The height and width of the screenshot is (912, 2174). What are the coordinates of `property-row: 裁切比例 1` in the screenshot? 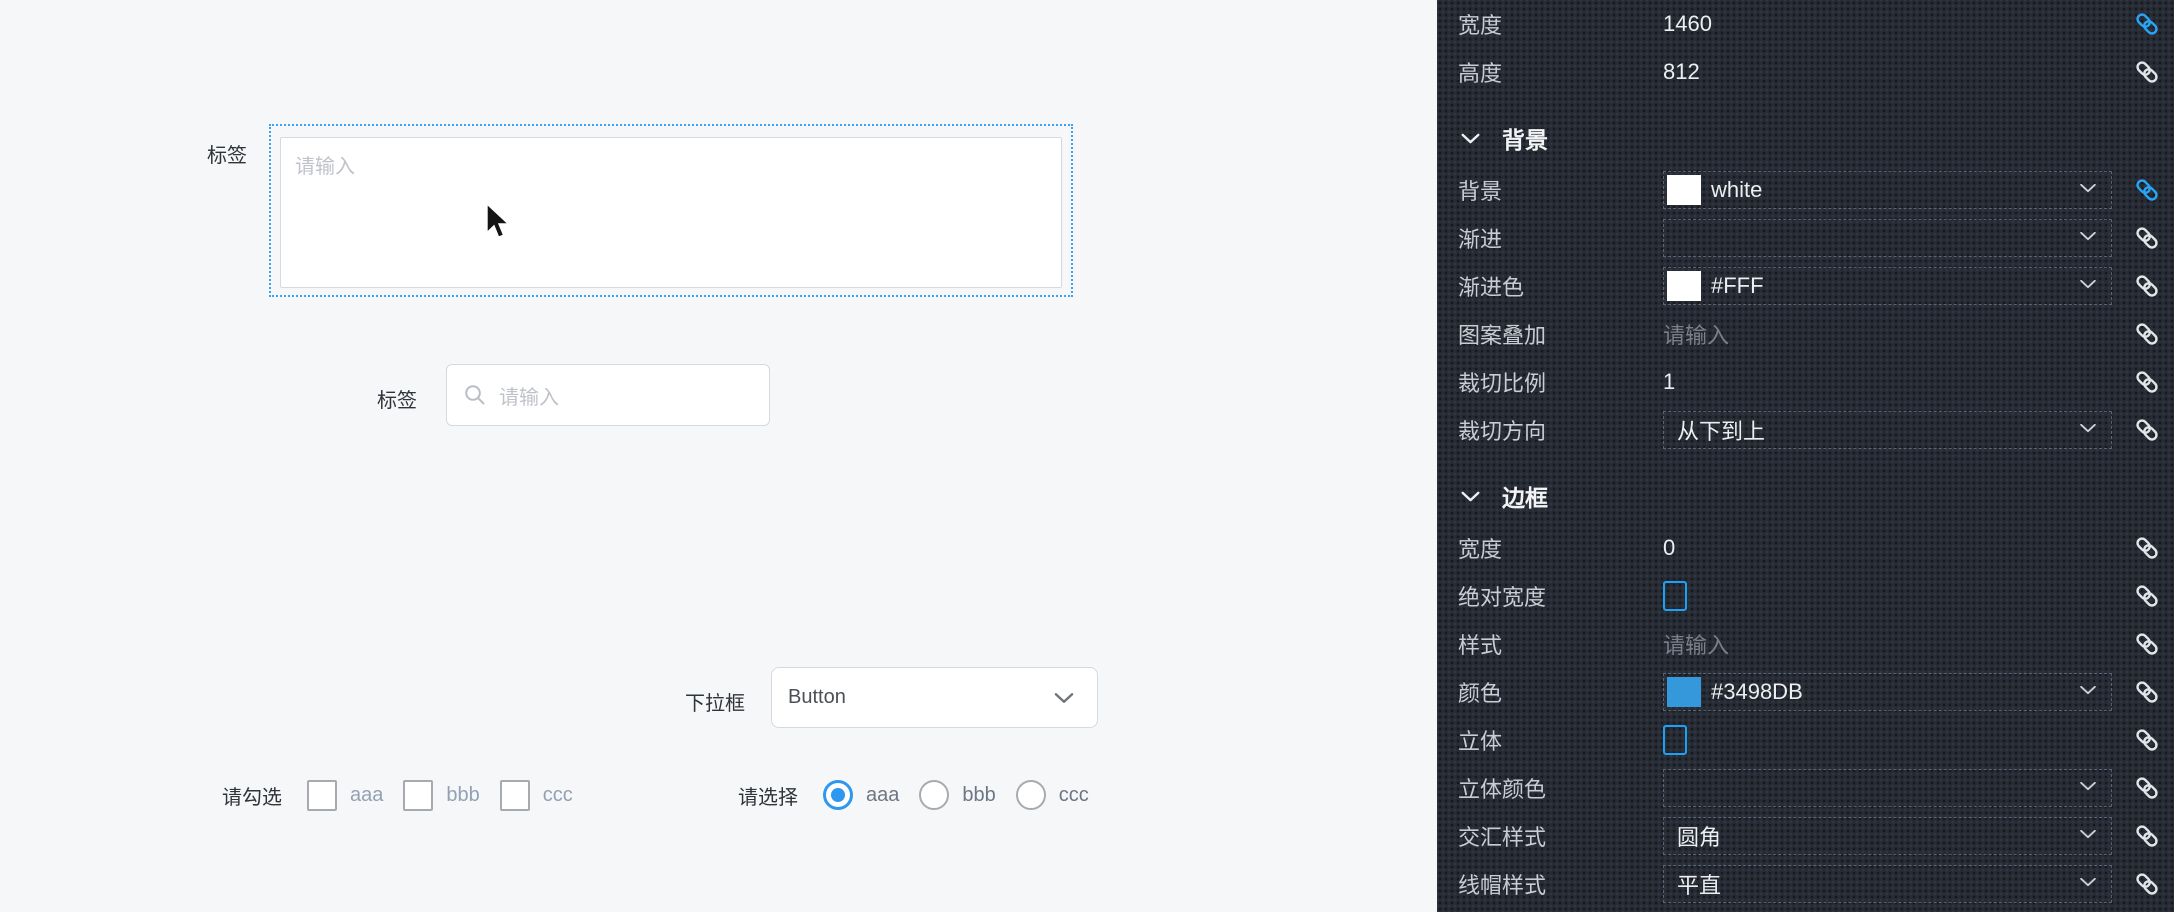 It's located at (1805, 382).